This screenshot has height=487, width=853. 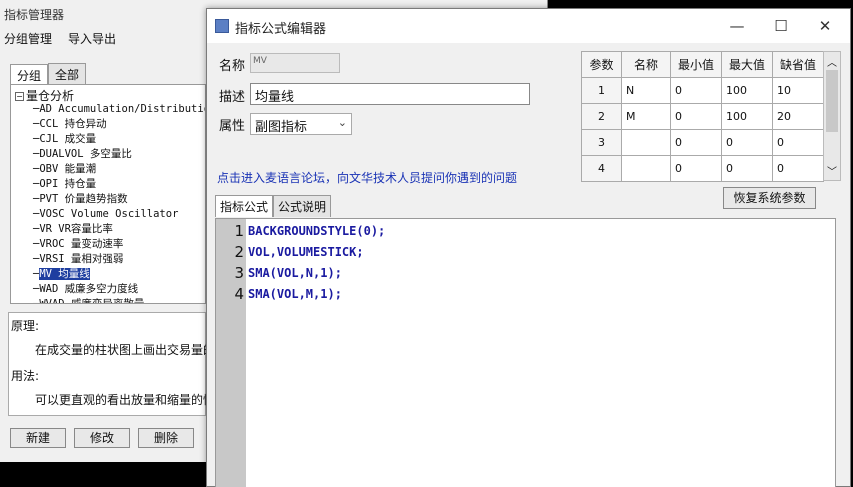 What do you see at coordinates (832, 61) in the screenshot?
I see `scroll-up-icon: ︿` at bounding box center [832, 61].